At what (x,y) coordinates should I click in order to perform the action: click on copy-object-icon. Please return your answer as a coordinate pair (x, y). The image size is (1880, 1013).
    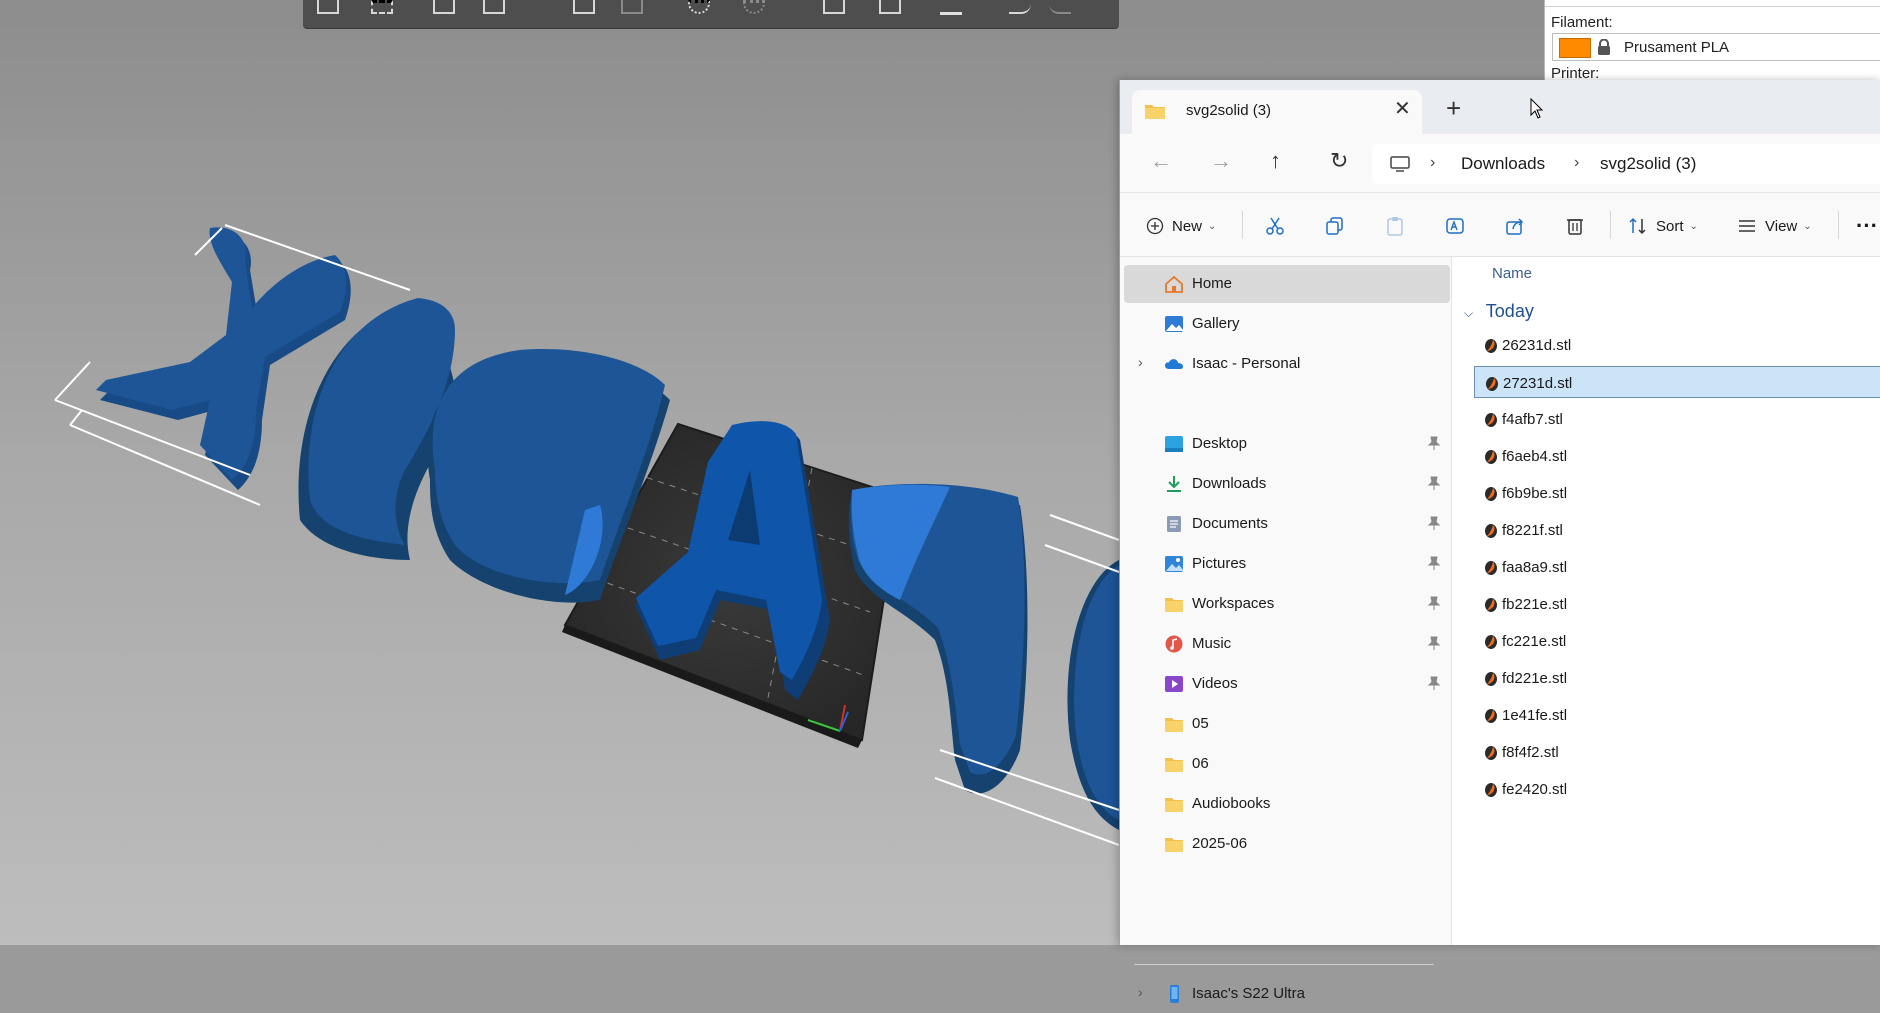
    Looking at the image, I should click on (444, 7).